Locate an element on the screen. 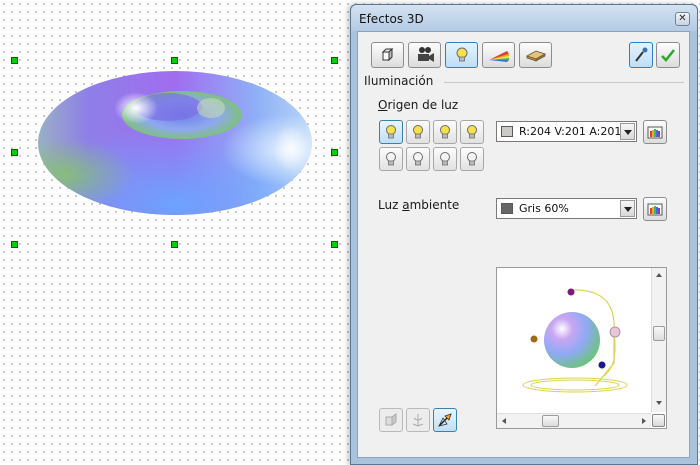 Image resolution: width=700 pixels, height=465 pixels. light-source-4-button is located at coordinates (472, 132).